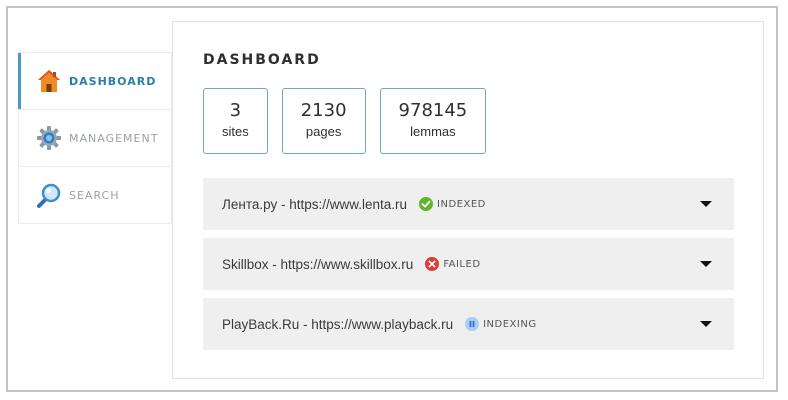 This screenshot has width=788, height=400. What do you see at coordinates (262, 60) in the screenshot?
I see `page-title: DASHBOARD` at bounding box center [262, 60].